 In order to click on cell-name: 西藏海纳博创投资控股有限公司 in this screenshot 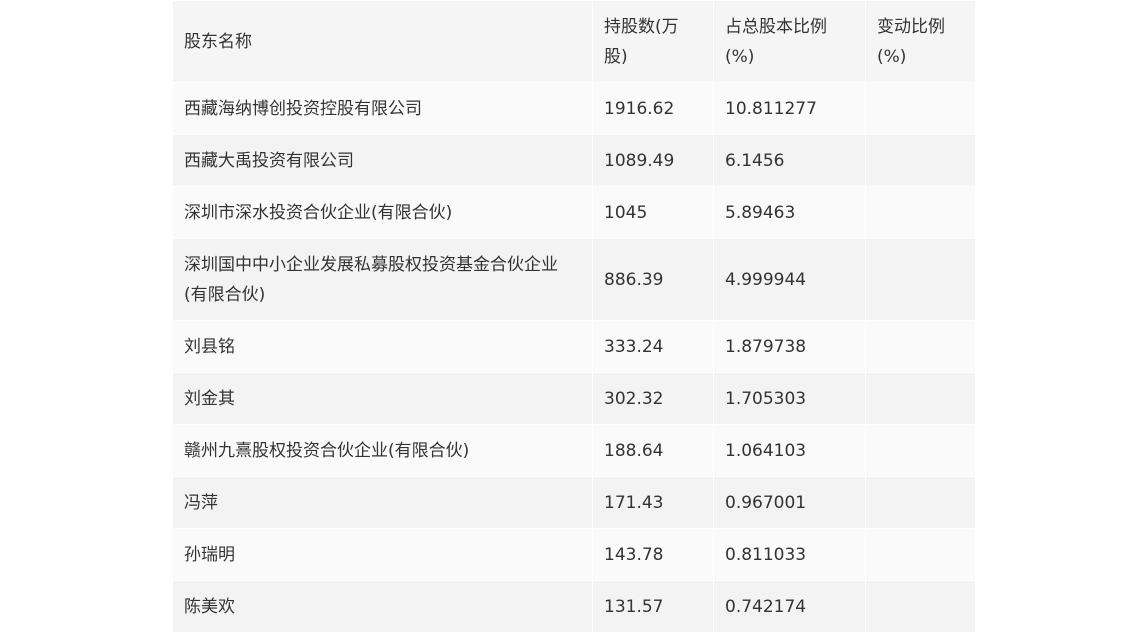, I will do `click(382, 108)`.